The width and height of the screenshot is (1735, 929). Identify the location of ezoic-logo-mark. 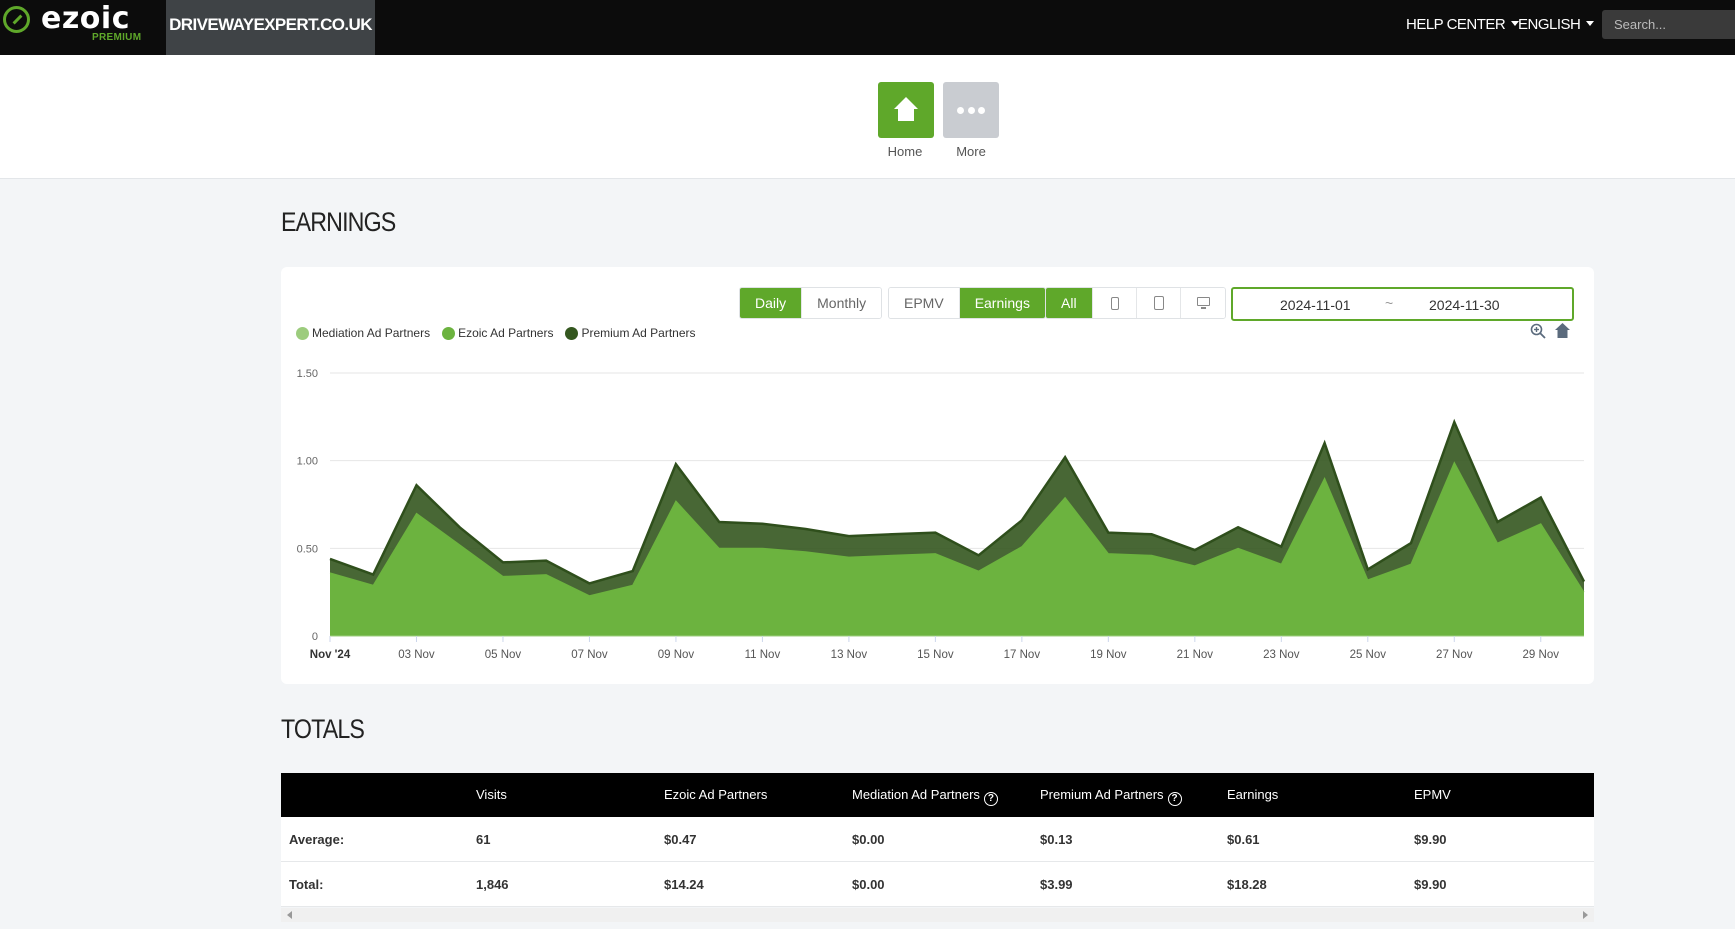
(16, 19).